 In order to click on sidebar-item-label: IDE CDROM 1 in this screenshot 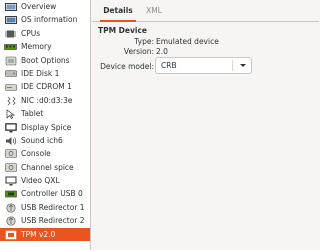, I will do `click(46, 87)`.